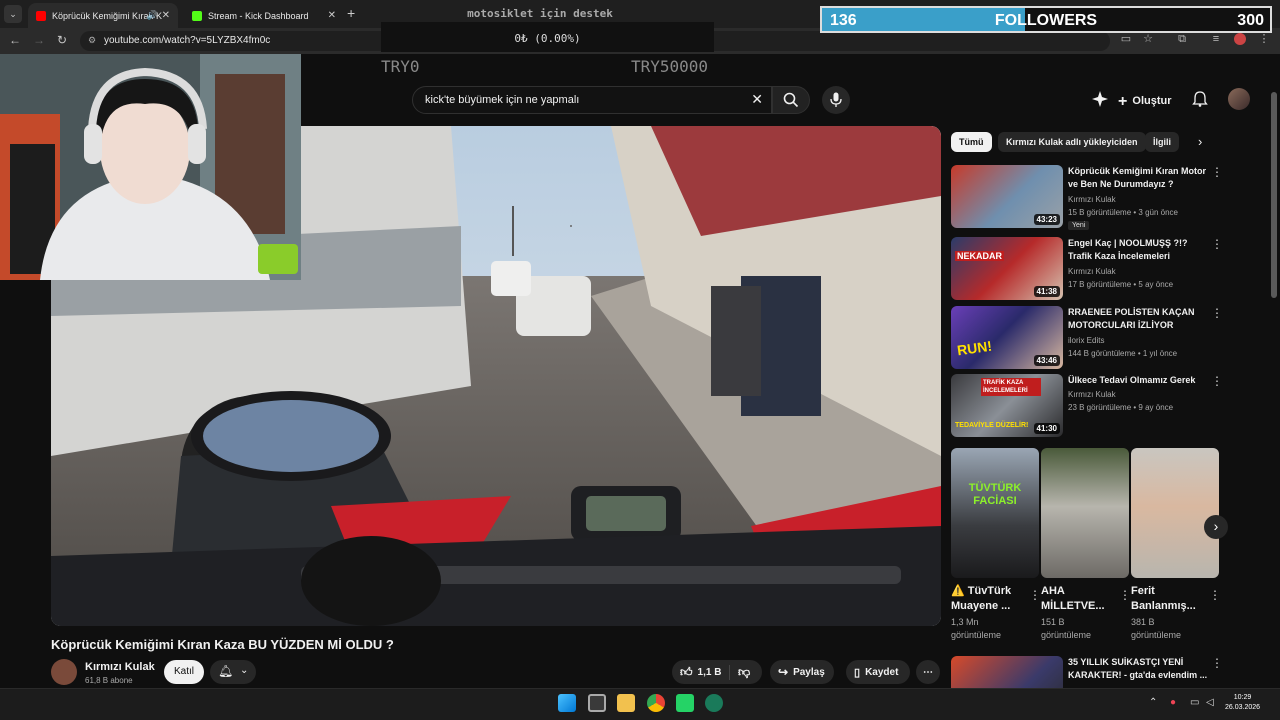  Describe the element at coordinates (791, 100) in the screenshot. I see `search-button` at that location.